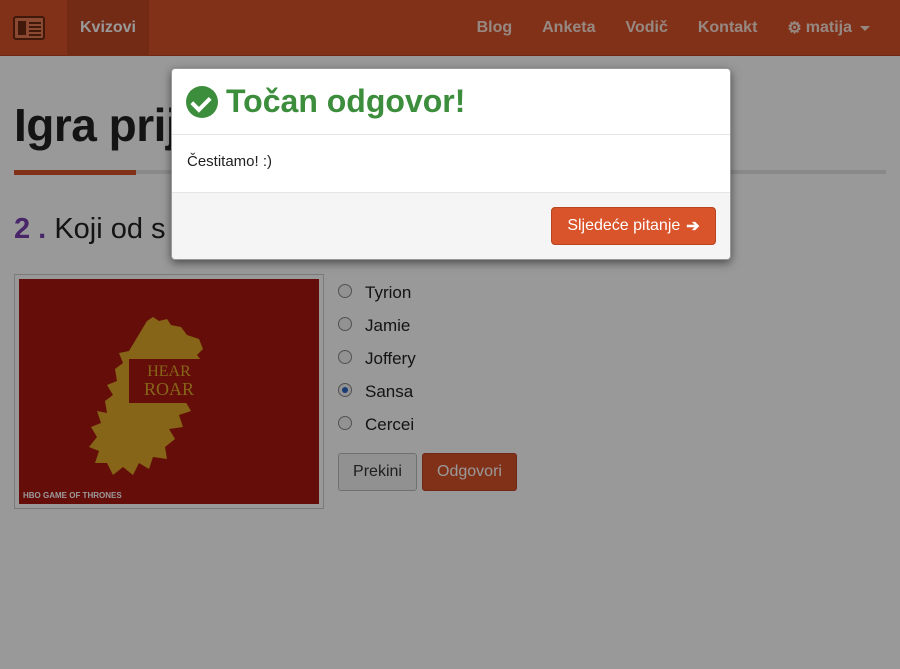 The height and width of the screenshot is (669, 900). Describe the element at coordinates (202, 101) in the screenshot. I see `check-circle-icon` at that location.